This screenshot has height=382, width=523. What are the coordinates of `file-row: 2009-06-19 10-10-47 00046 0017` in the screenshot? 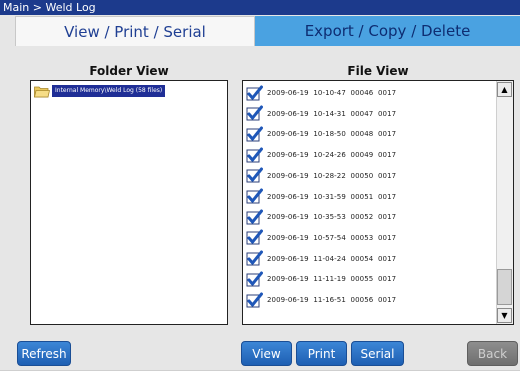 It's located at (321, 93).